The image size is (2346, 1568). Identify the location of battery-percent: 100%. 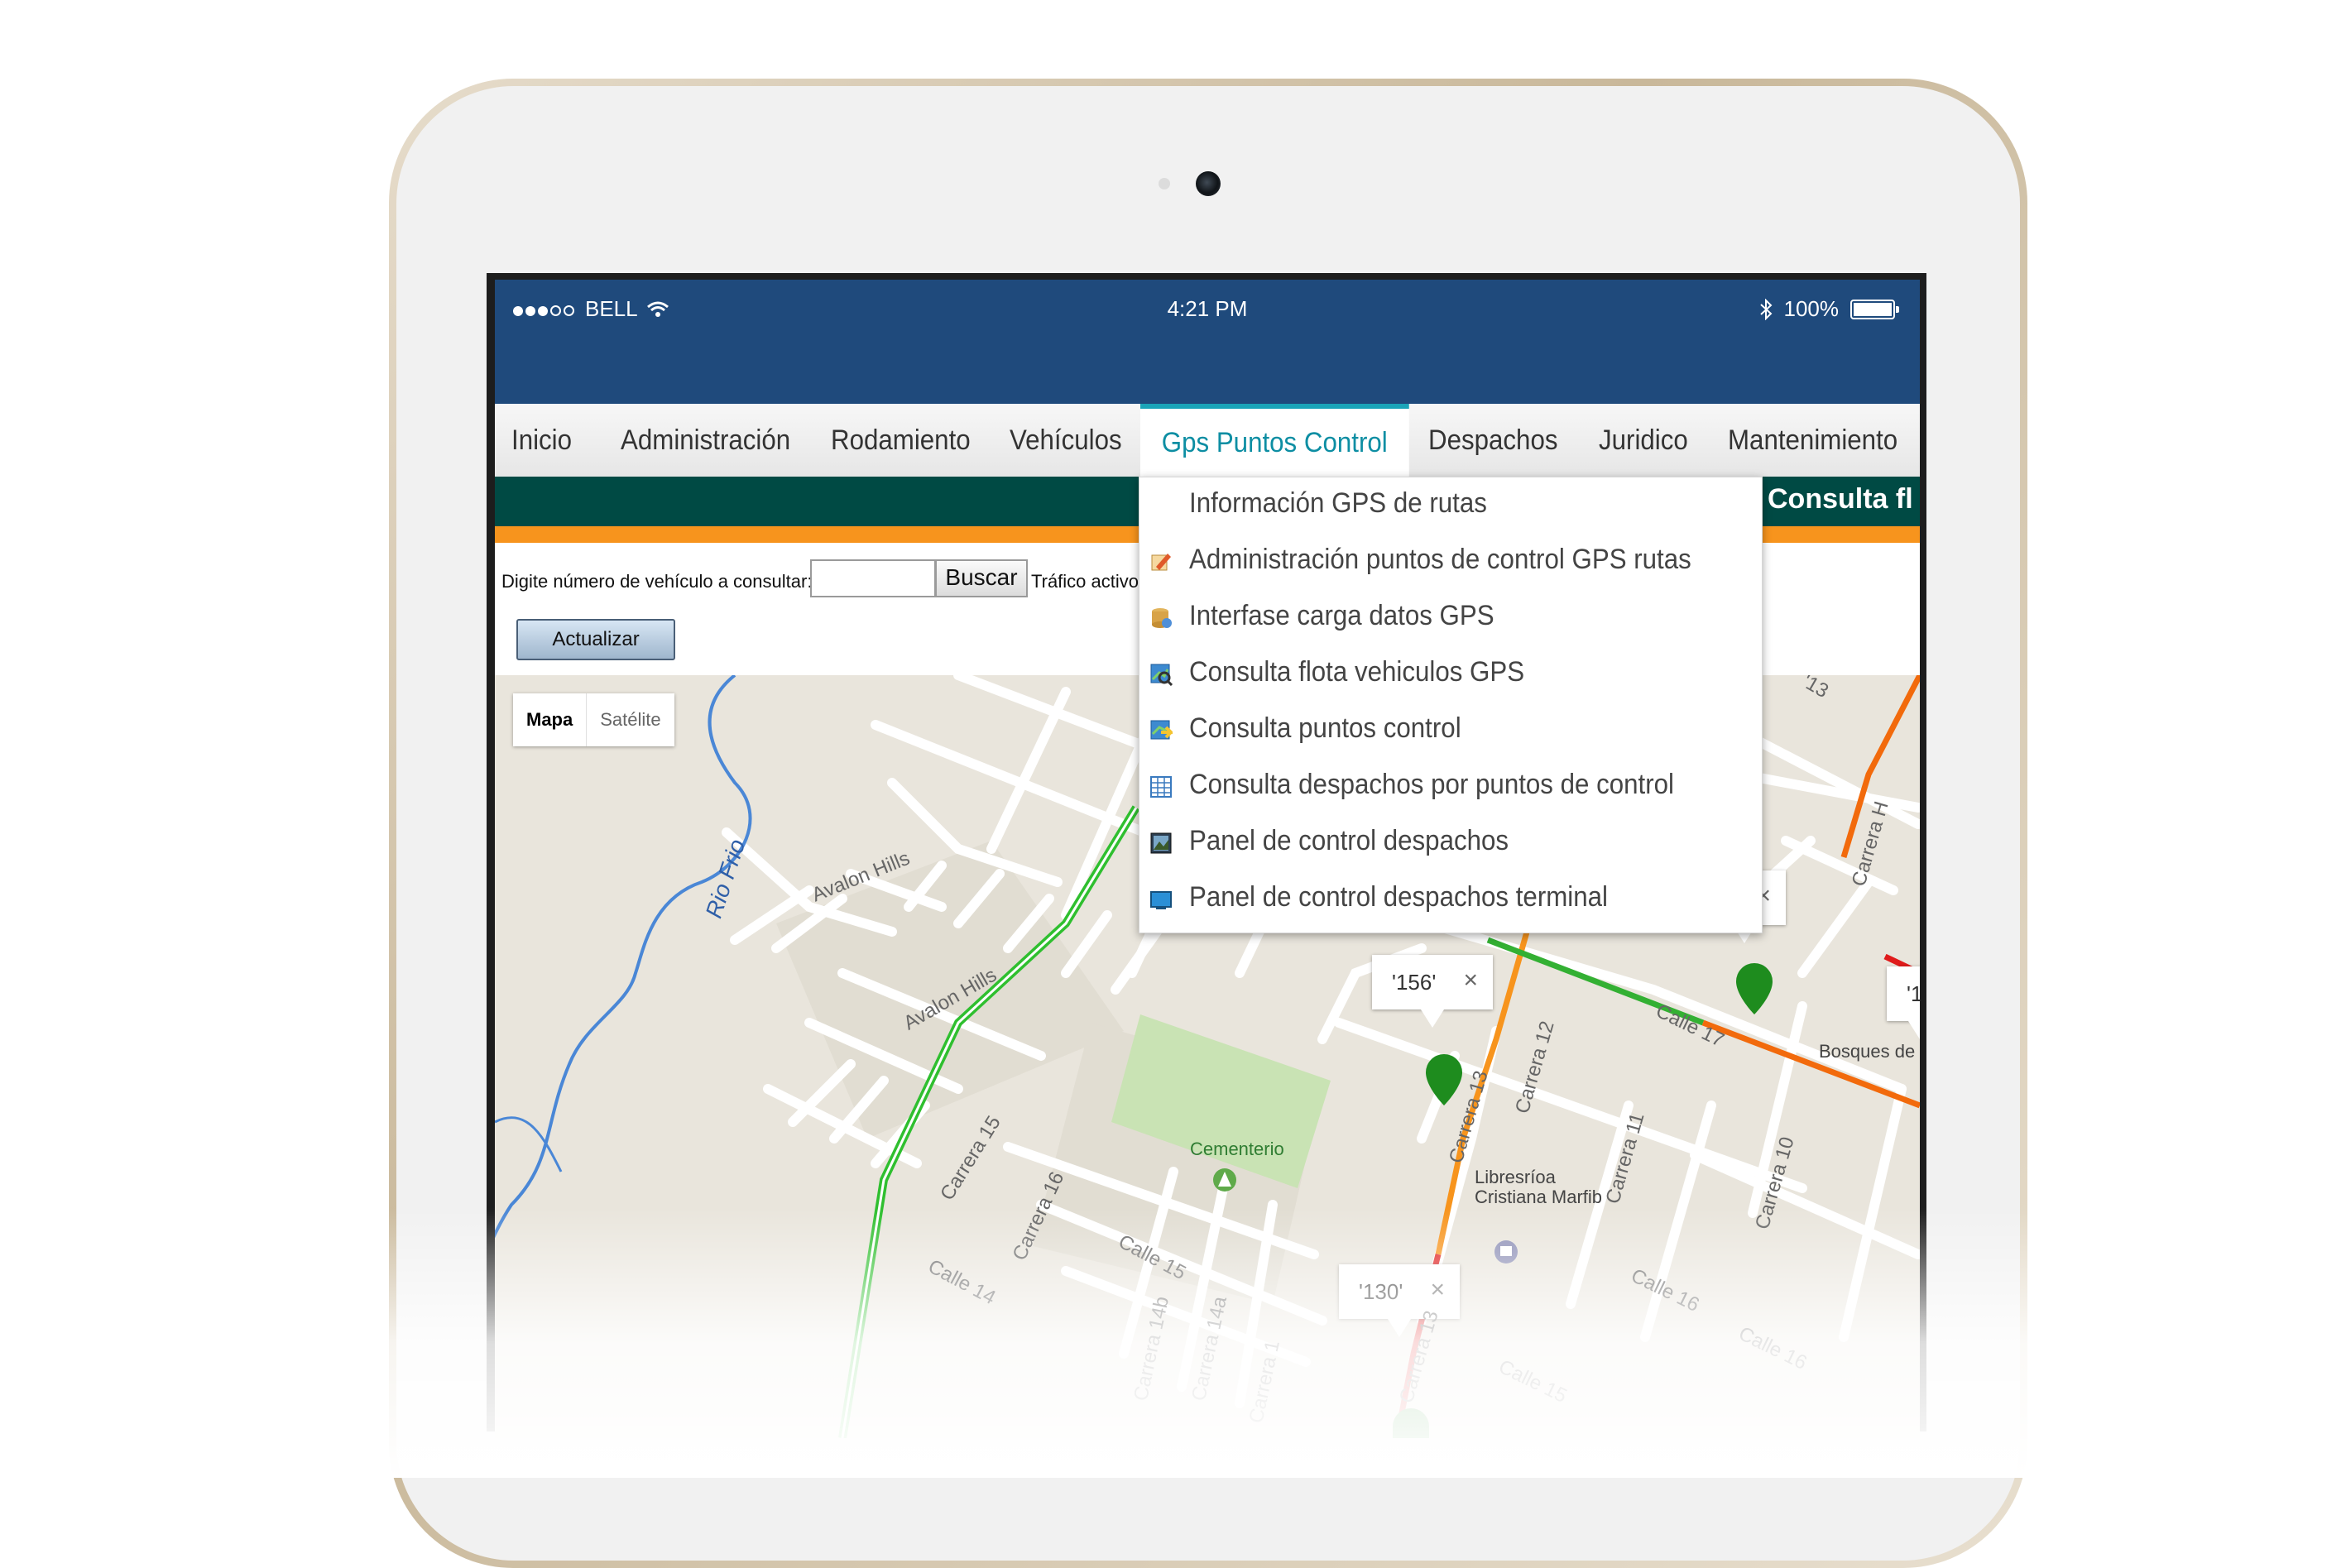
(1812, 309).